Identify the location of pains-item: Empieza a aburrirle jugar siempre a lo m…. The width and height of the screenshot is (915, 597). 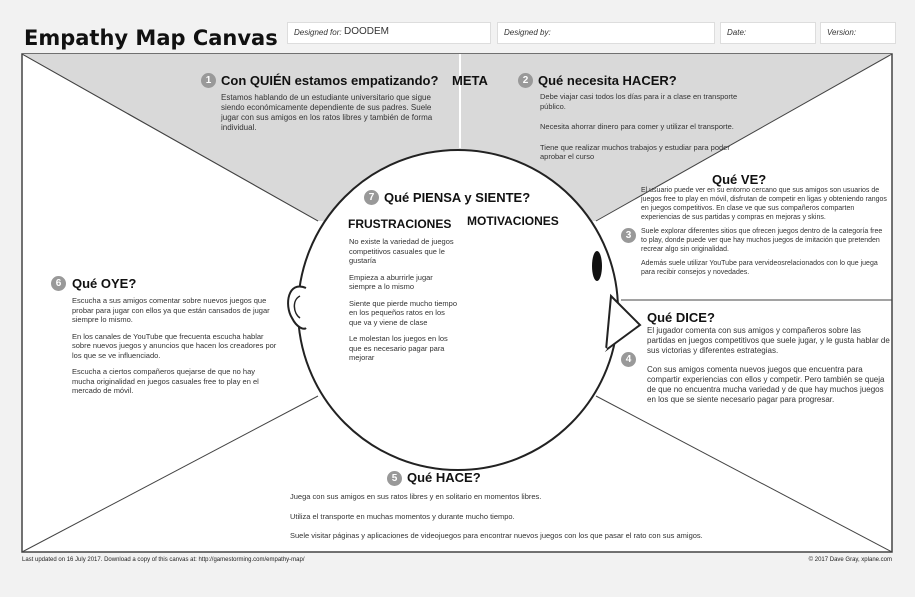
(391, 282).